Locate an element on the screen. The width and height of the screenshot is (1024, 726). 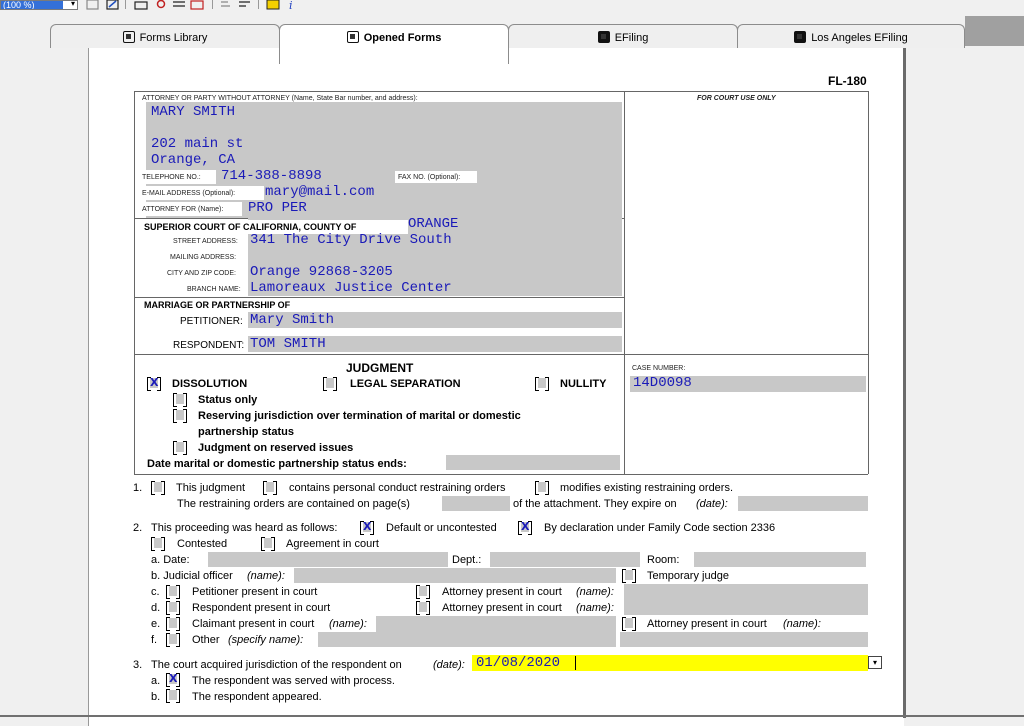
street-value: 341 The City Drive South is located at coordinates (351, 240).